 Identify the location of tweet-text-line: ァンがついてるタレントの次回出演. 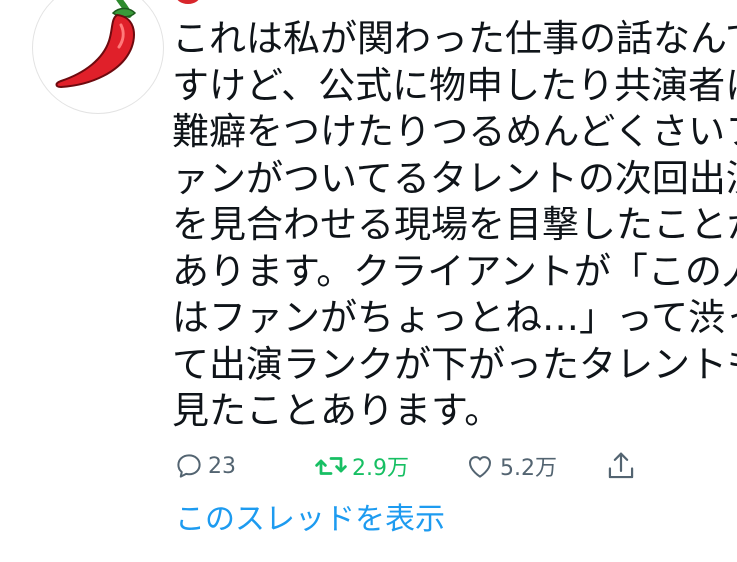
(454, 178).